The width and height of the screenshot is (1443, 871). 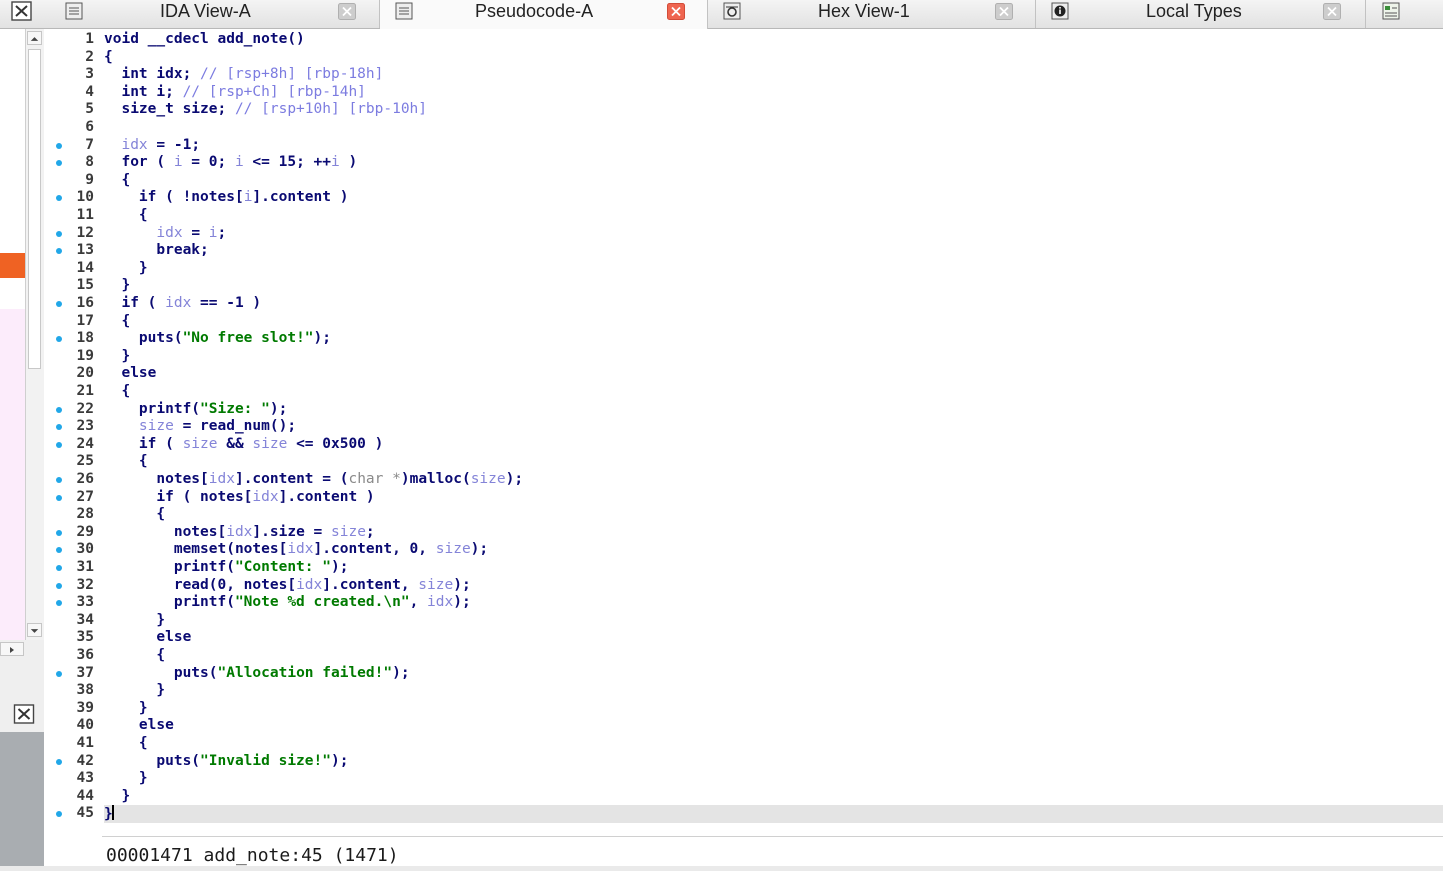 I want to click on tab-ida-view-a: IDA View-A, so click(x=215, y=14).